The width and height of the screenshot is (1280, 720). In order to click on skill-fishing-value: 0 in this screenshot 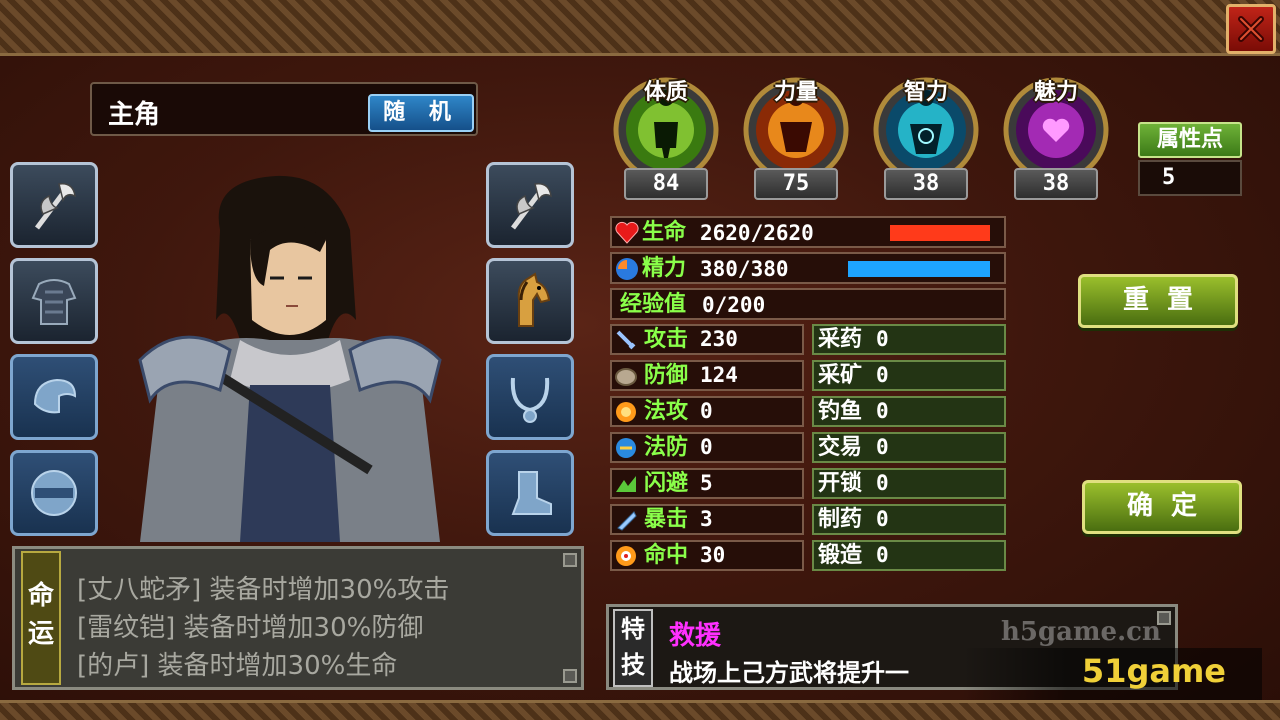, I will do `click(882, 411)`.